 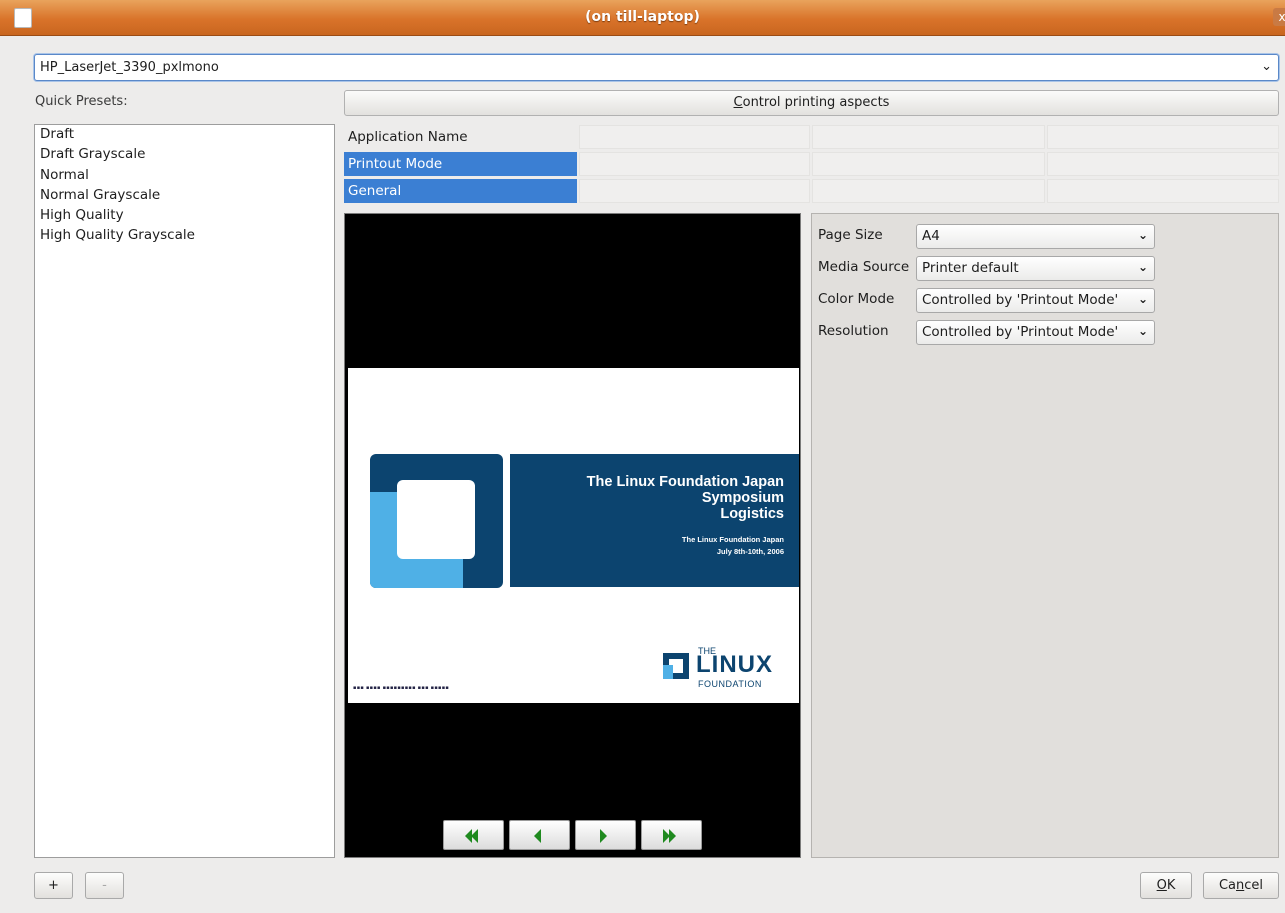 I want to click on resolution-label: Resolution, so click(x=853, y=331).